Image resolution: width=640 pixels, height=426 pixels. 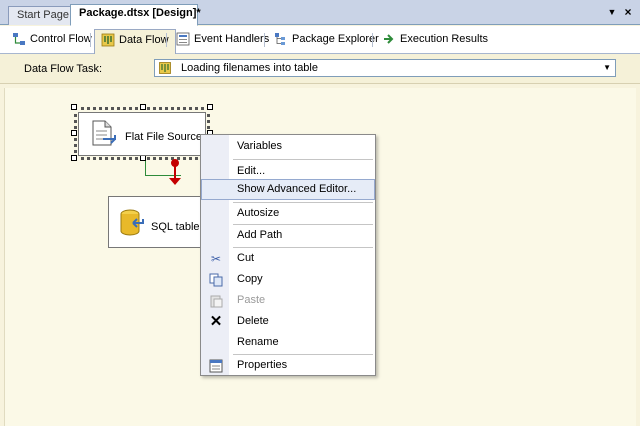 What do you see at coordinates (607, 67) in the screenshot?
I see `chevron-down-icon: ▼` at bounding box center [607, 67].